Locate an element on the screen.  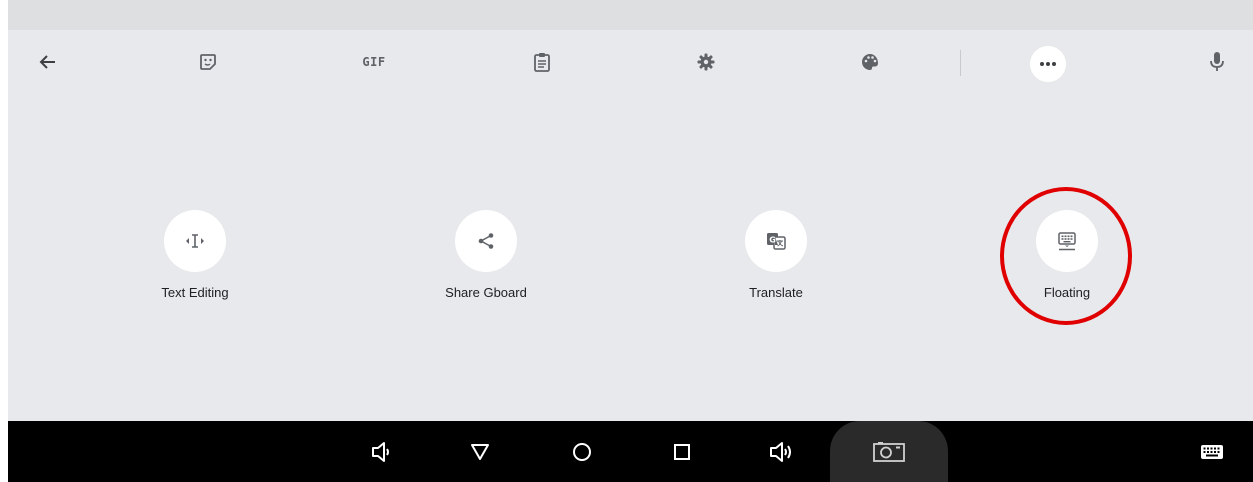
feature-label: Floating is located at coordinates (1067, 292).